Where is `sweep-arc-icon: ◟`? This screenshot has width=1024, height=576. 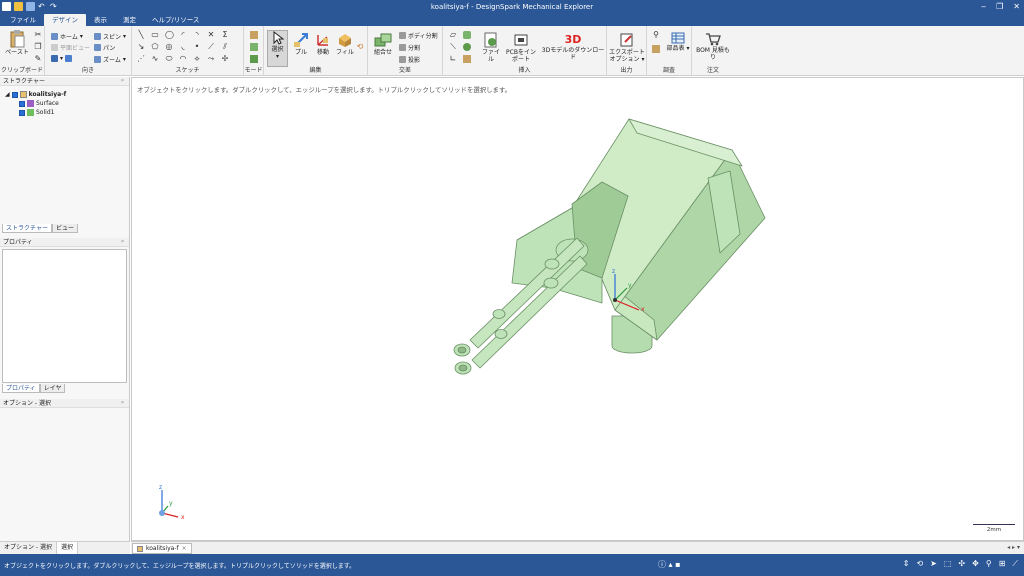
sweep-arc-icon: ◟ is located at coordinates (183, 47).